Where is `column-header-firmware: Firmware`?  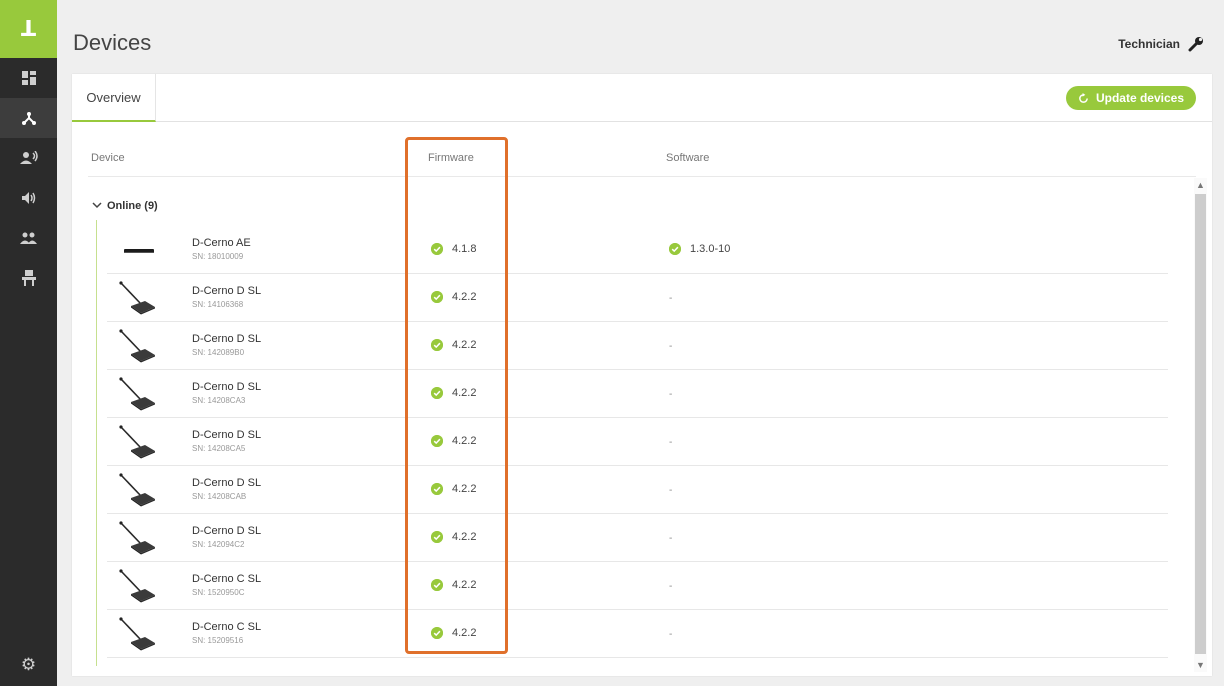
column-header-firmware: Firmware is located at coordinates (451, 158).